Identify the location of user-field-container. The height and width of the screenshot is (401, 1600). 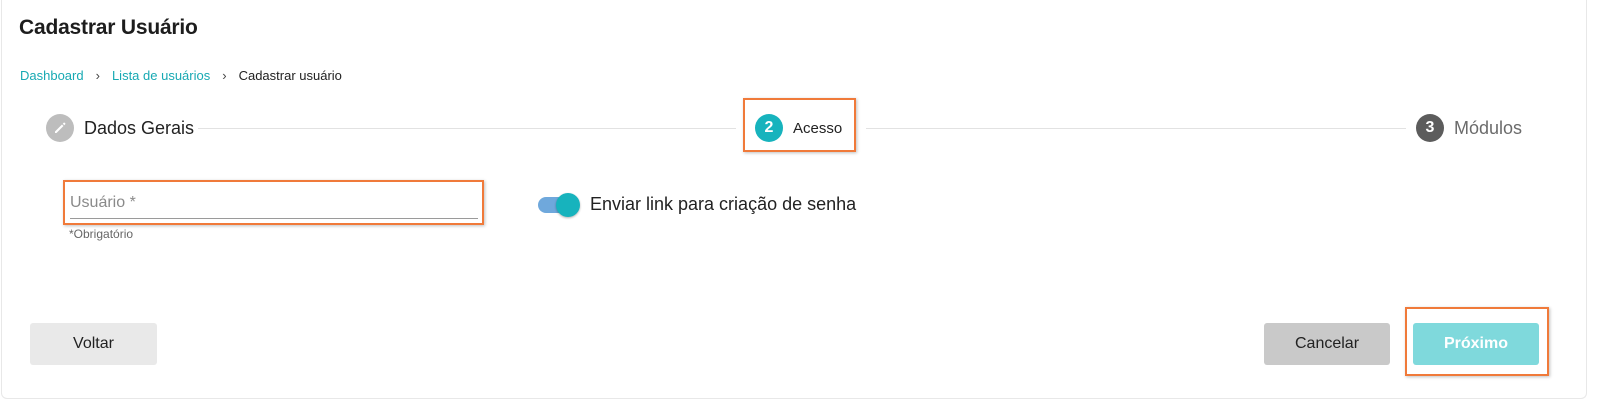
(273, 202).